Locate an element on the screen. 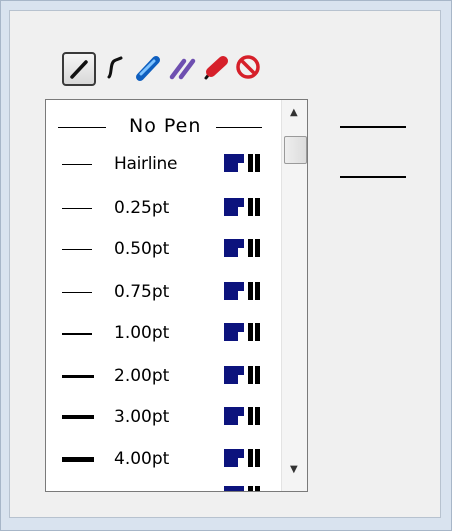 This screenshot has height=531, width=452. no-entry-icon is located at coordinates (248, 67).